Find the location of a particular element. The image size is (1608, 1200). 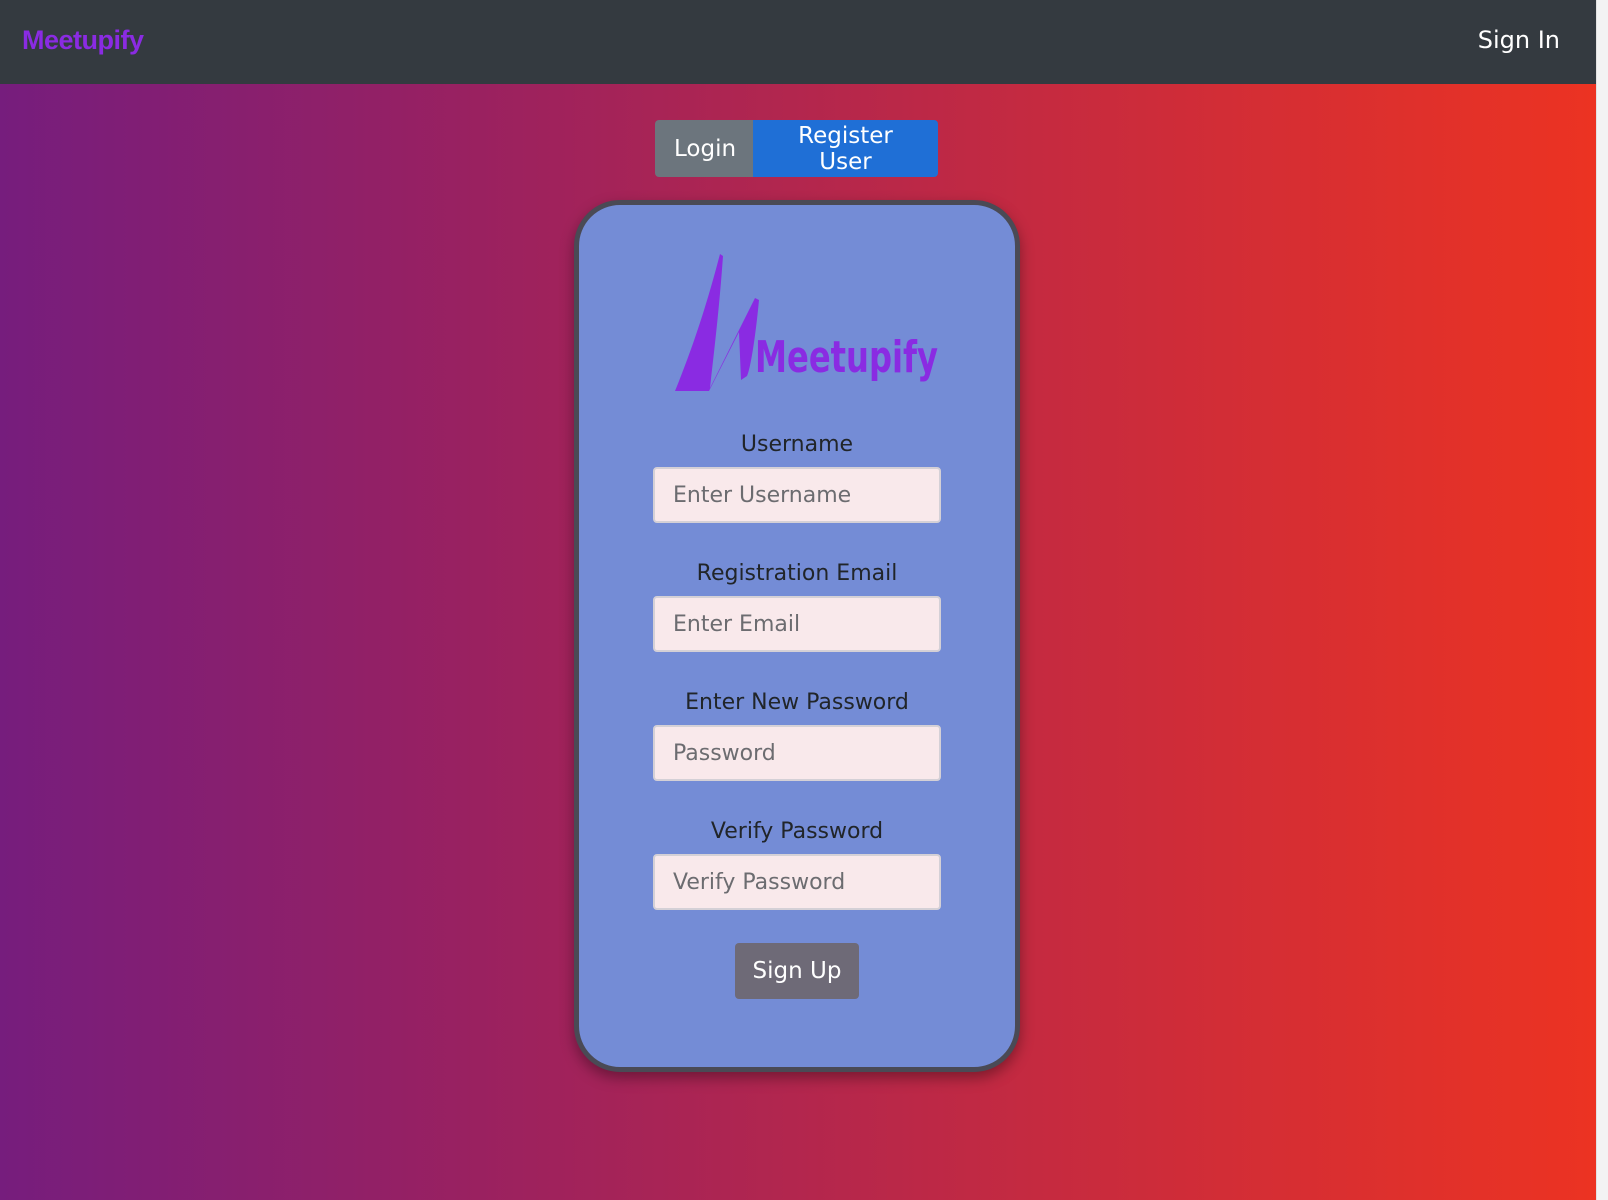

username-input is located at coordinates (797, 495).